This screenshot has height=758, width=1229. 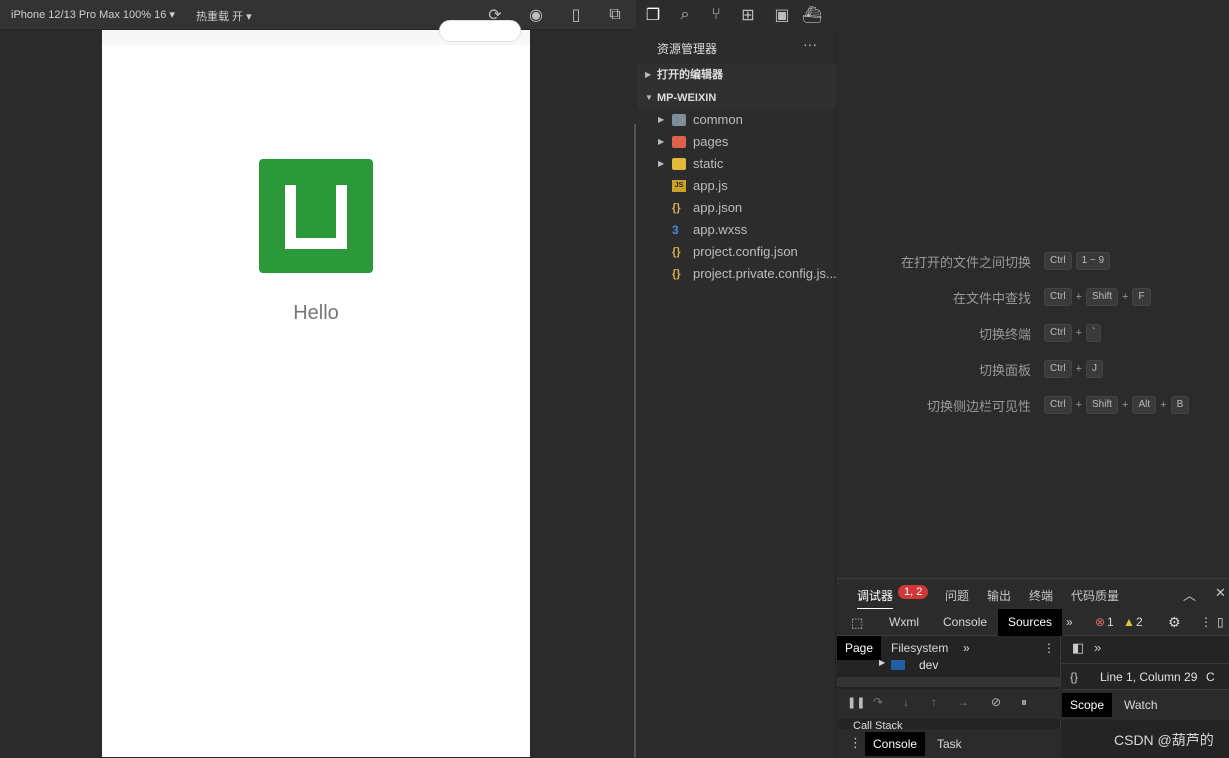 I want to click on shortcut-row: 切换侧边栏可见性 Ctrl + Shift + Alt + B, so click(x=1033, y=405).